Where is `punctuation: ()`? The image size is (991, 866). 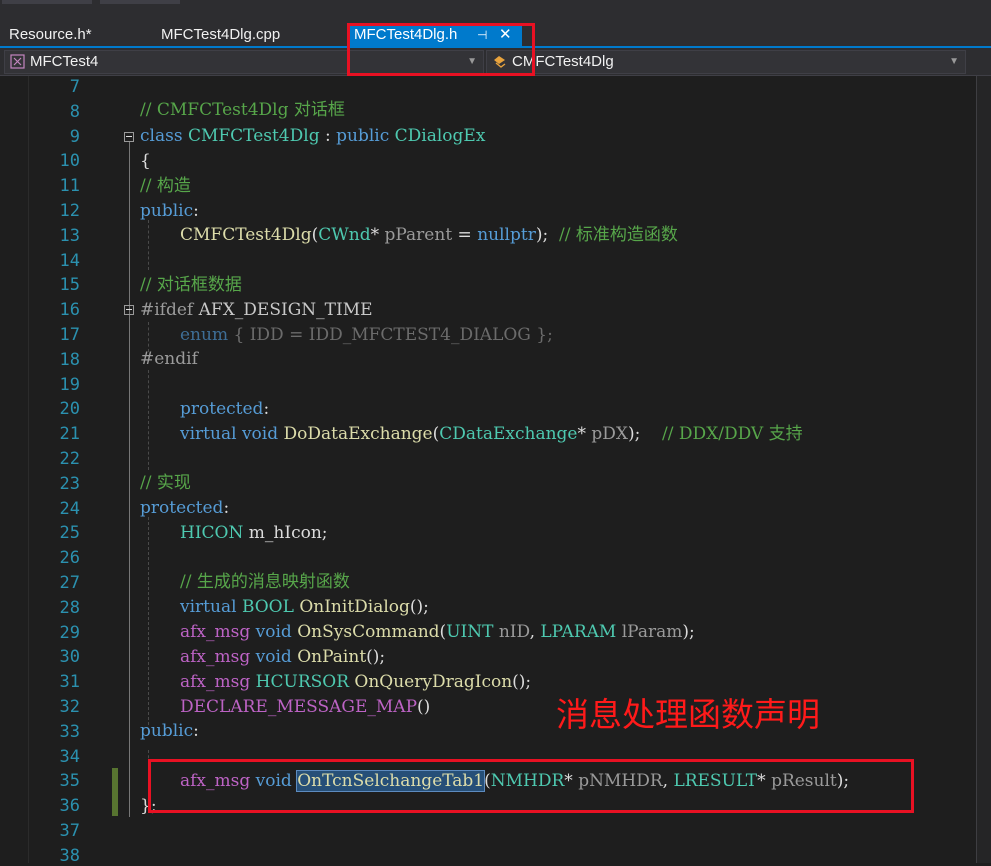 punctuation: () is located at coordinates (424, 707).